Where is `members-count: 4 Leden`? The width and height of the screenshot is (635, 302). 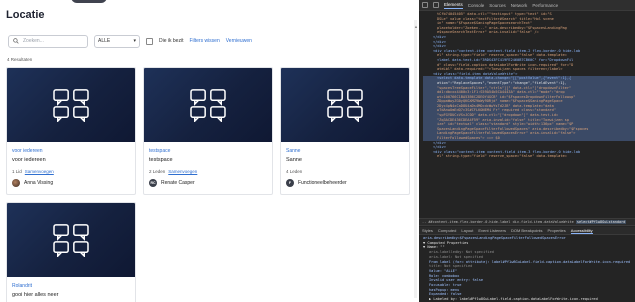
members-count: 4 Leden is located at coordinates (294, 171).